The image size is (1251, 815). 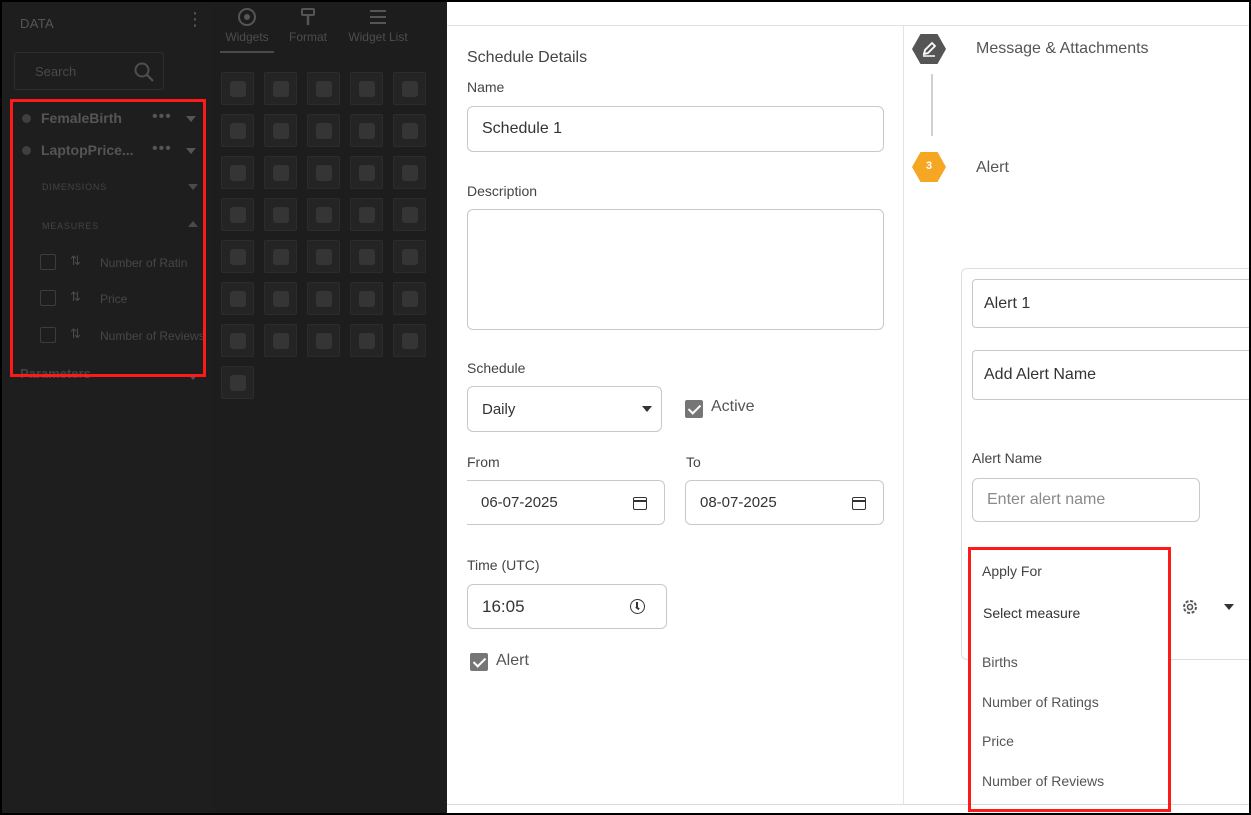 What do you see at coordinates (37, 23) in the screenshot?
I see `data-panel-title: DATA` at bounding box center [37, 23].